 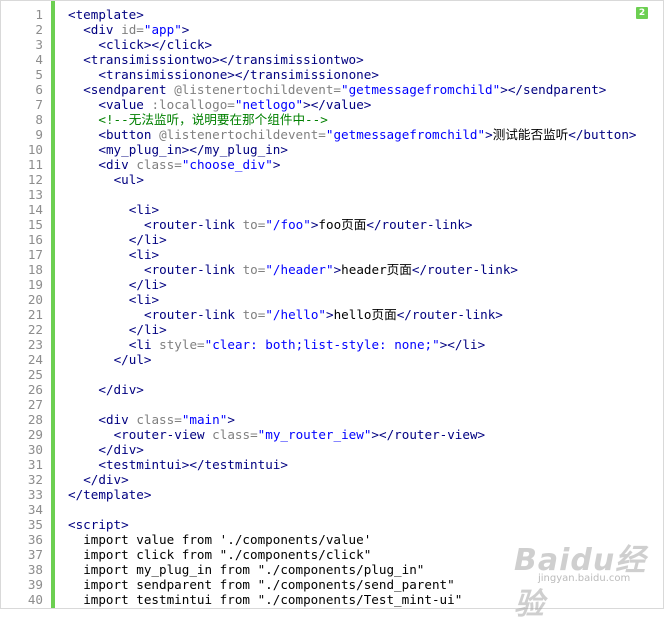 I want to click on code-line: <testmintui></testmintui>, so click(x=380, y=464).